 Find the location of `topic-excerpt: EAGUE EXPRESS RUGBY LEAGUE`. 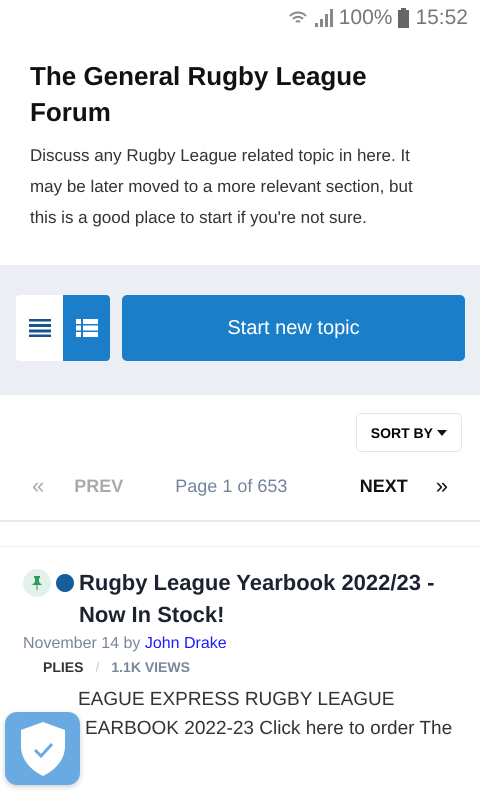

topic-excerpt: EAGUE EXPRESS RUGBY LEAGUE is located at coordinates (236, 700).